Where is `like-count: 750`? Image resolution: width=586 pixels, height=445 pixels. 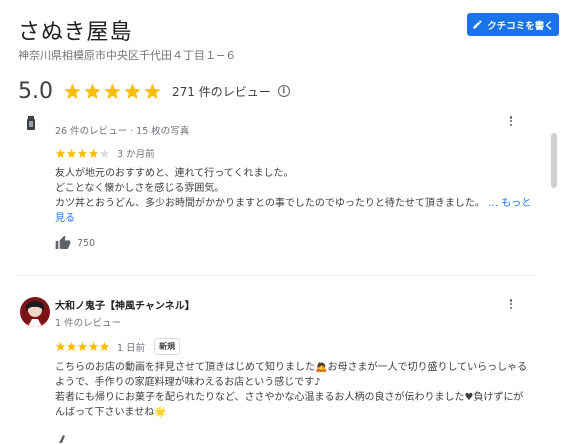 like-count: 750 is located at coordinates (86, 243).